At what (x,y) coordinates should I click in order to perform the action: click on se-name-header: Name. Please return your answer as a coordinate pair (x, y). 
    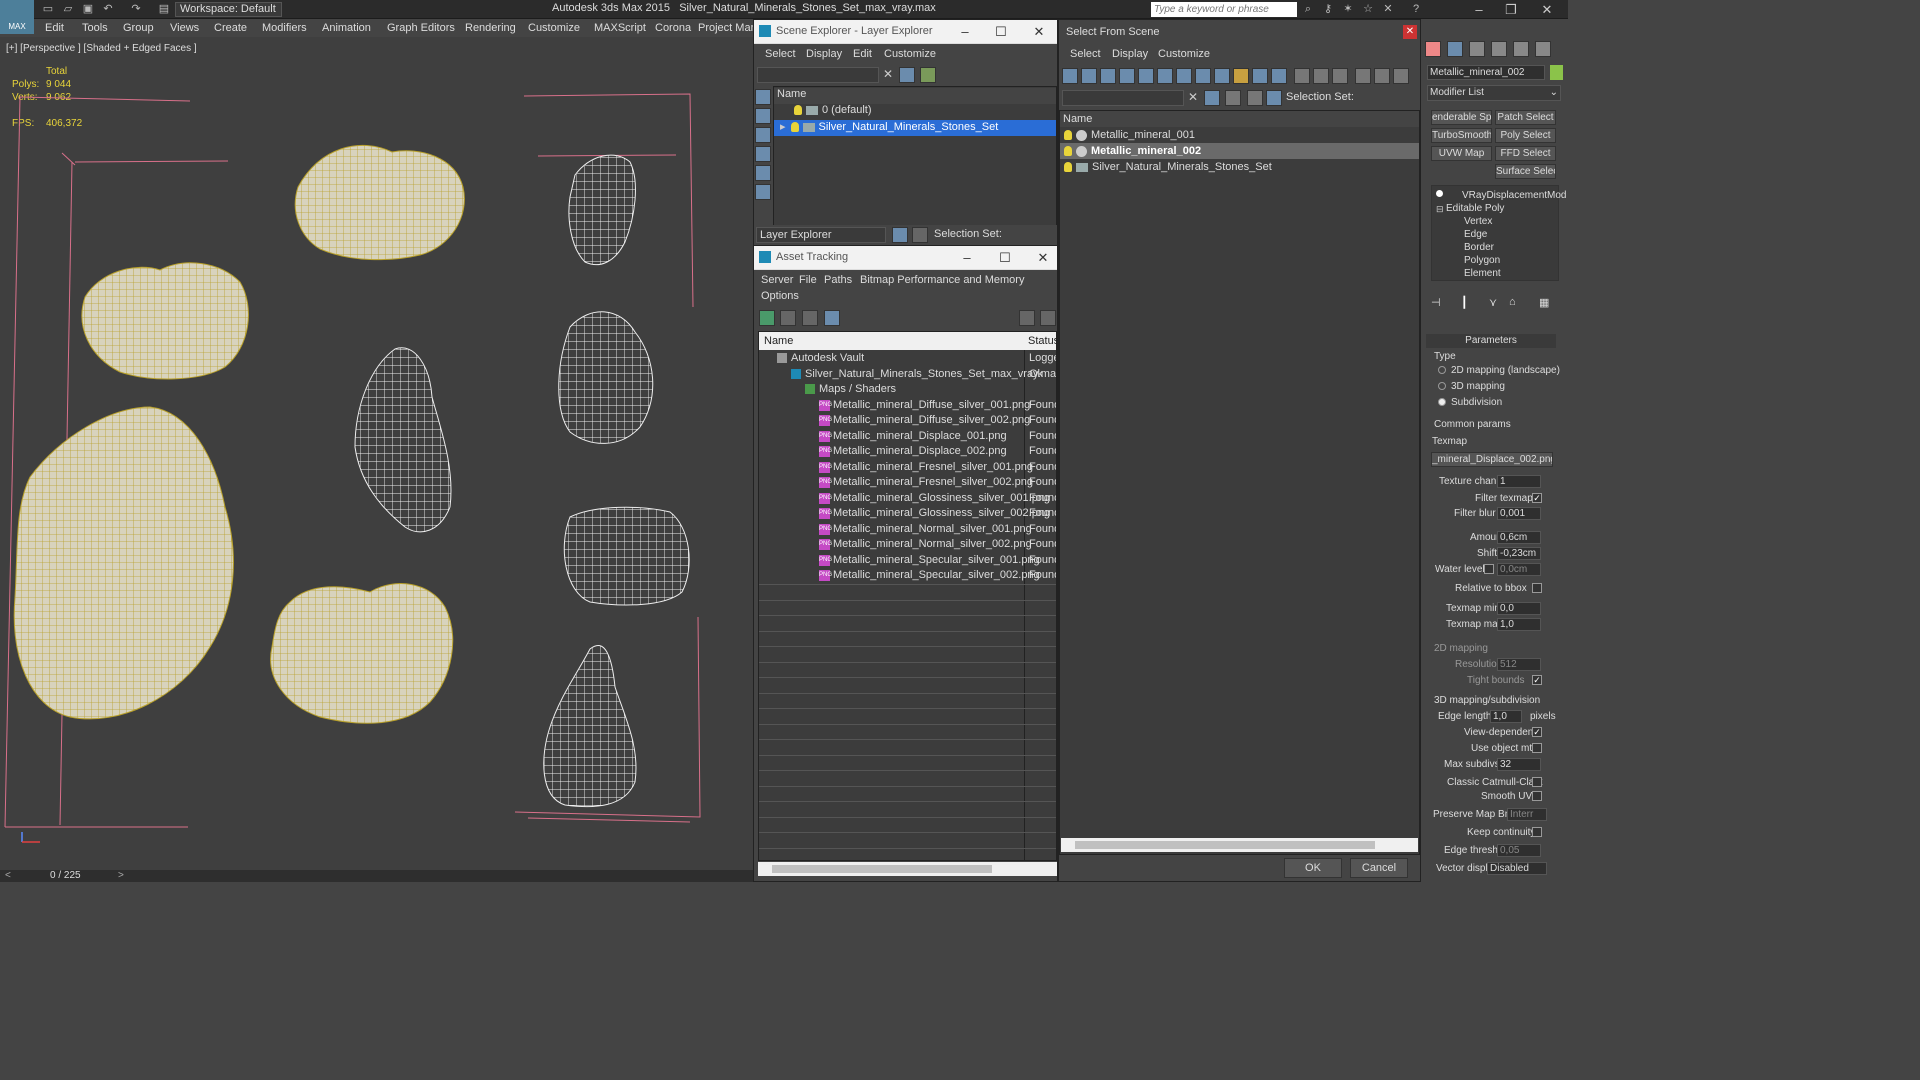
    Looking at the image, I should click on (915, 96).